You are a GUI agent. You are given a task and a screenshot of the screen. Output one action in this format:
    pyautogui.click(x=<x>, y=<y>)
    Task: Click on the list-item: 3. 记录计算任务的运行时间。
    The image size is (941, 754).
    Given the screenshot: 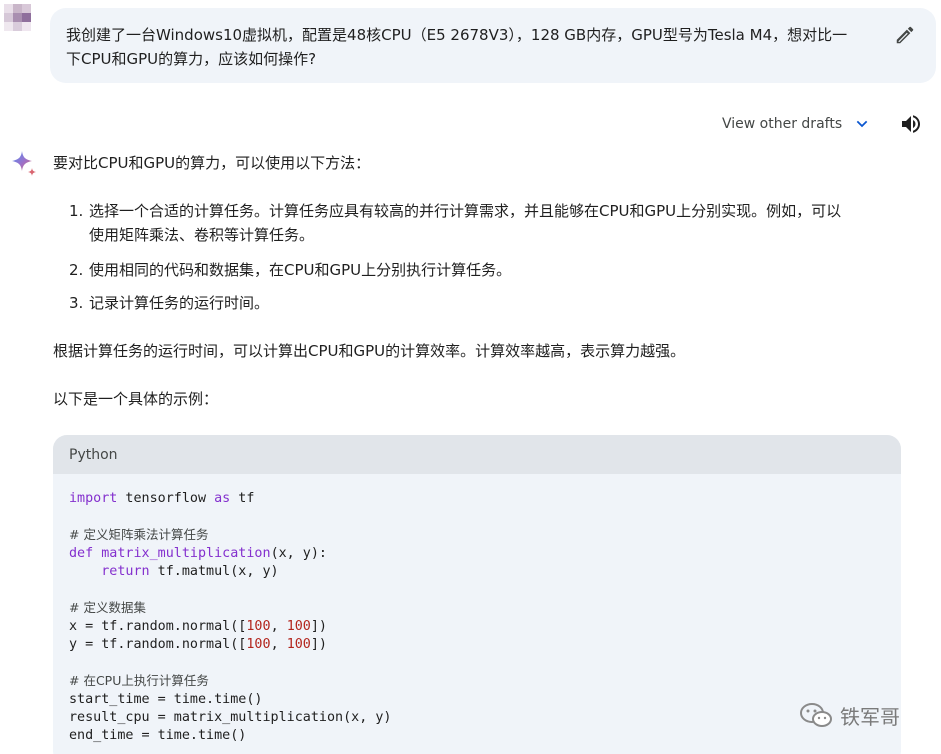 What is the action you would take?
    pyautogui.click(x=484, y=303)
    